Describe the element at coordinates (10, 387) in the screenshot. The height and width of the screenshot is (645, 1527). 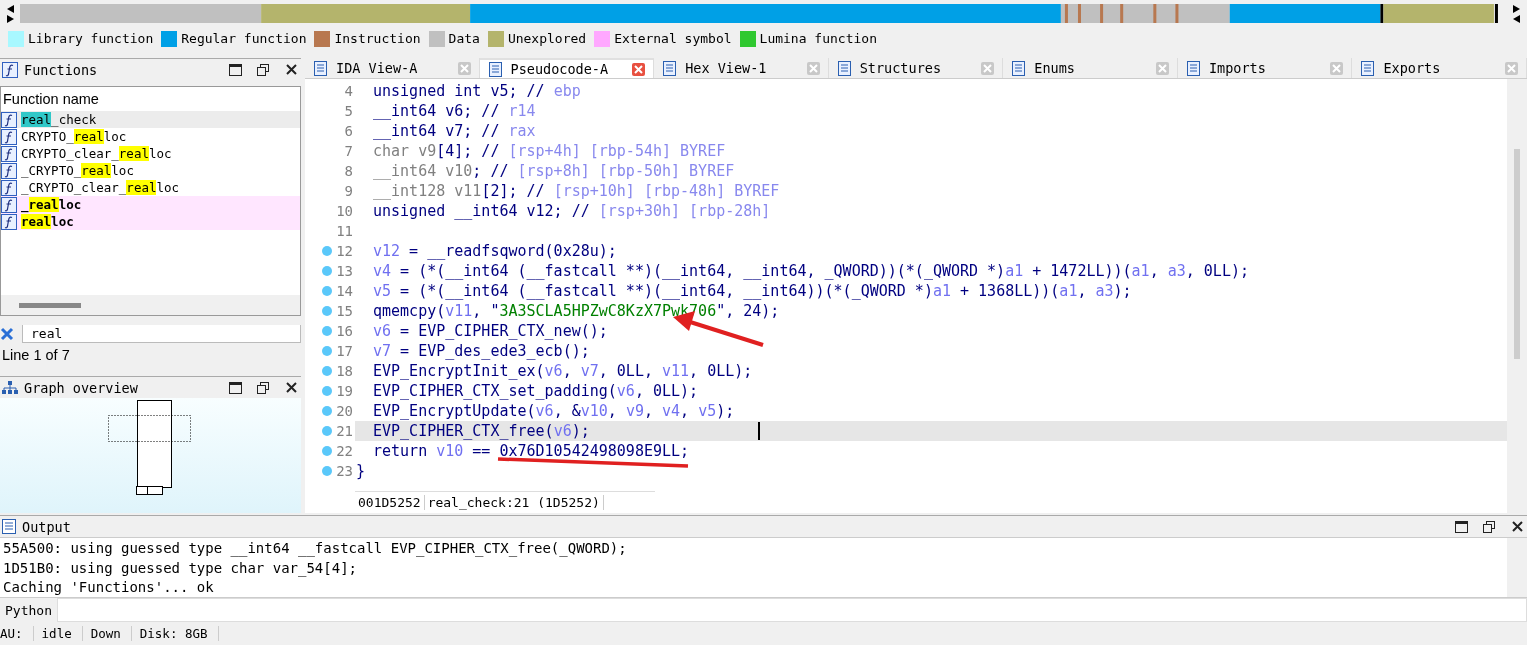
I see `hierarchy-icon` at that location.